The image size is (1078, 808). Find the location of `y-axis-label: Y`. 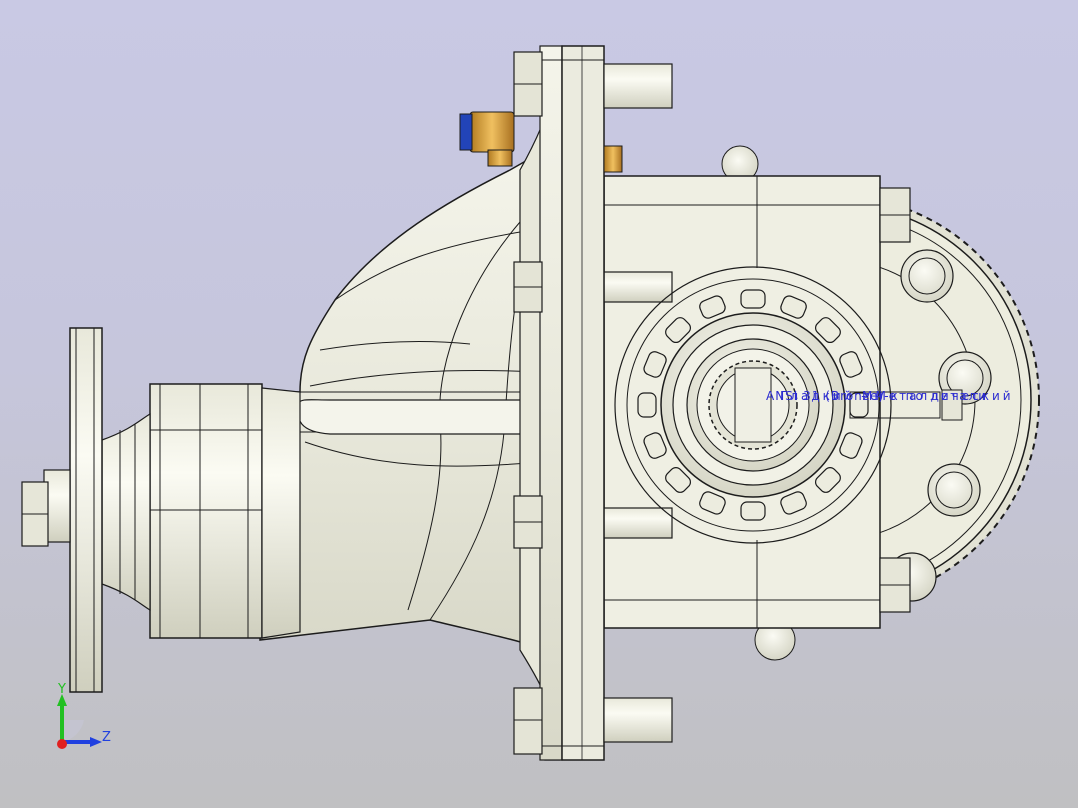

y-axis-label: Y is located at coordinates (62, 689).